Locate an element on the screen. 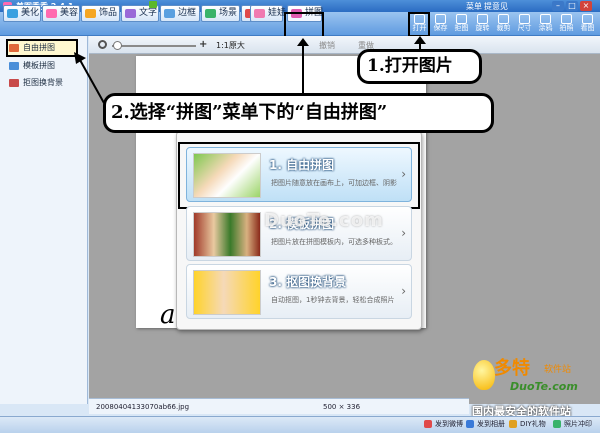 The width and height of the screenshot is (600, 433). logo-chinese-suffix: 软件站 is located at coordinates (558, 370).